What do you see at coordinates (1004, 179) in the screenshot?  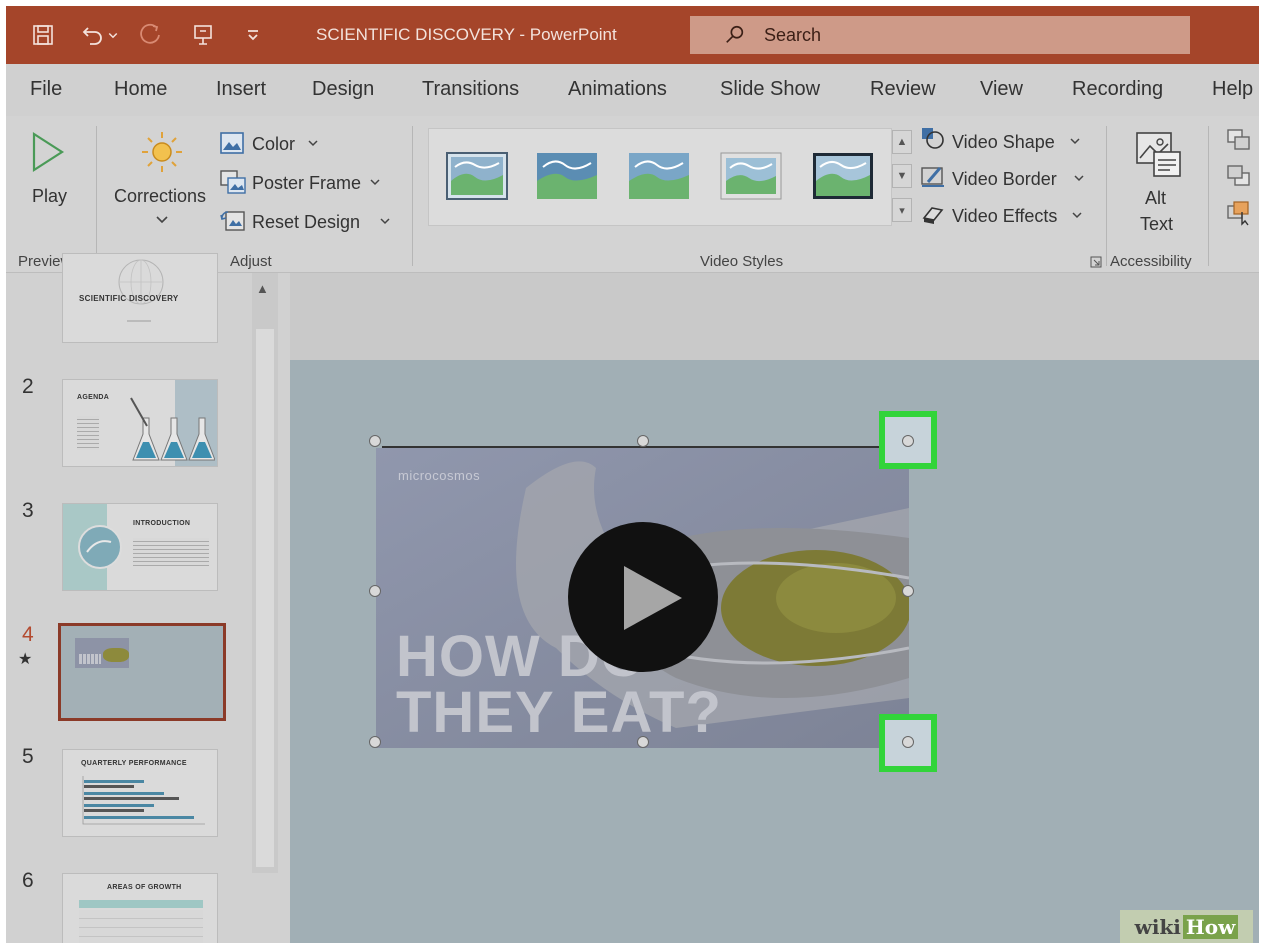 I see `video-border-button: Video Border` at bounding box center [1004, 179].